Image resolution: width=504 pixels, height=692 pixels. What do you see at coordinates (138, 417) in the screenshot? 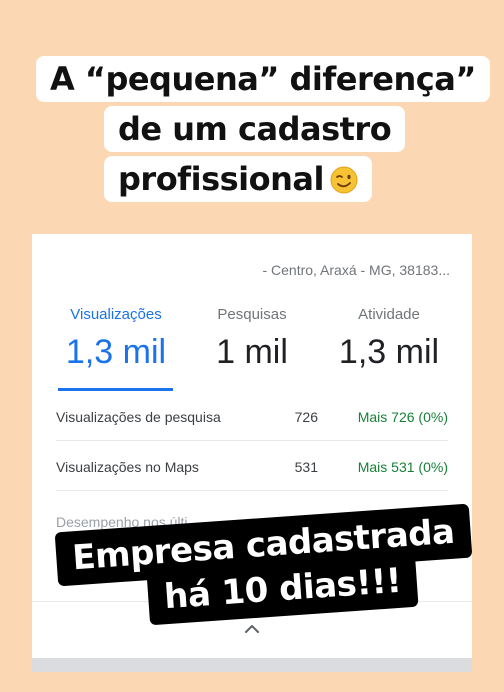
I see `metric-label: Visualizações de pesquisa` at bounding box center [138, 417].